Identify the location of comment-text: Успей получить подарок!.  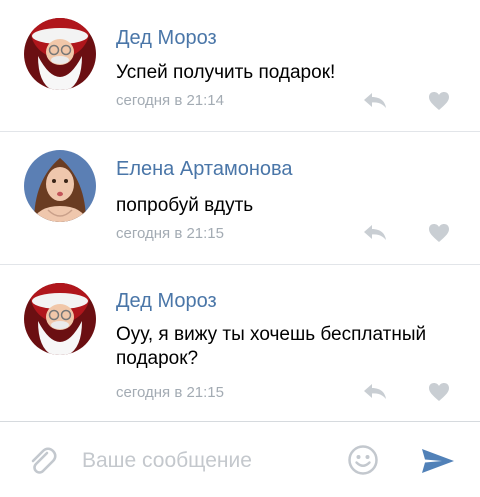
(226, 72).